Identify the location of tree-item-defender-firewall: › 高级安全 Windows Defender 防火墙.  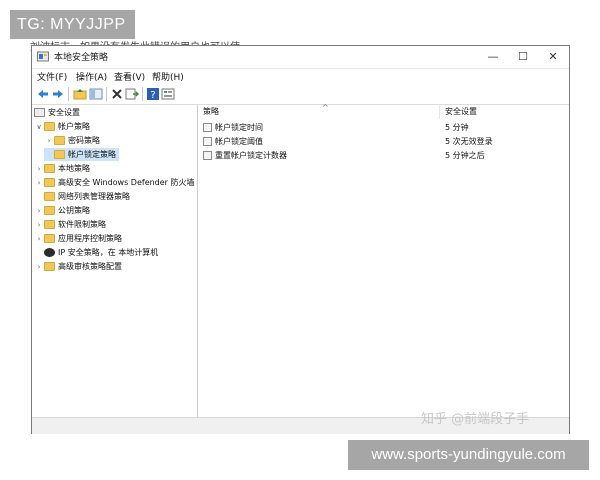
(114, 182).